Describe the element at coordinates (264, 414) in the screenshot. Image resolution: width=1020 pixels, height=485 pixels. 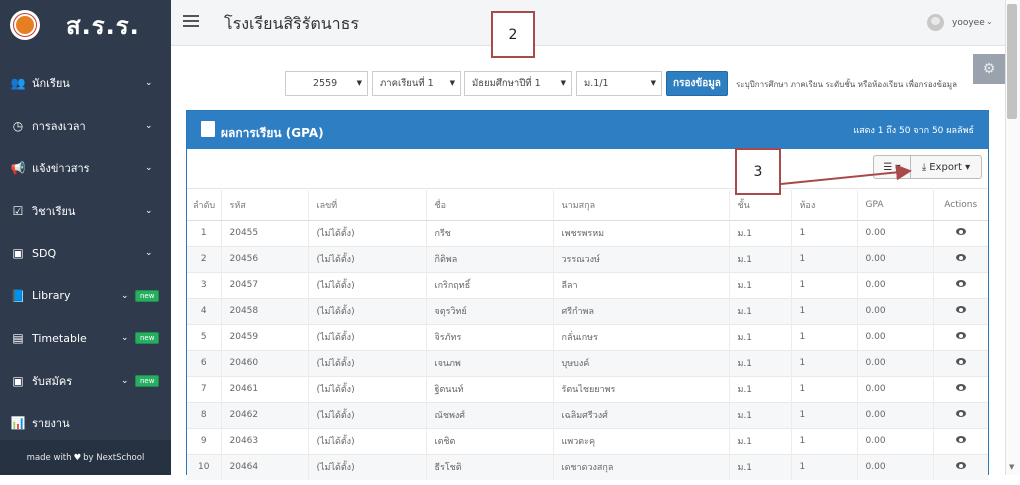
I see `table-cell: 20462` at that location.